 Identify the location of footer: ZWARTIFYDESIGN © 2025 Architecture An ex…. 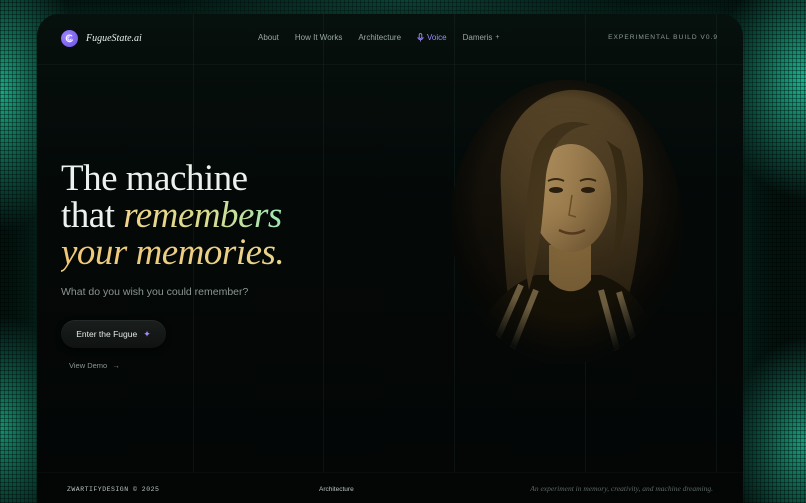
(390, 487).